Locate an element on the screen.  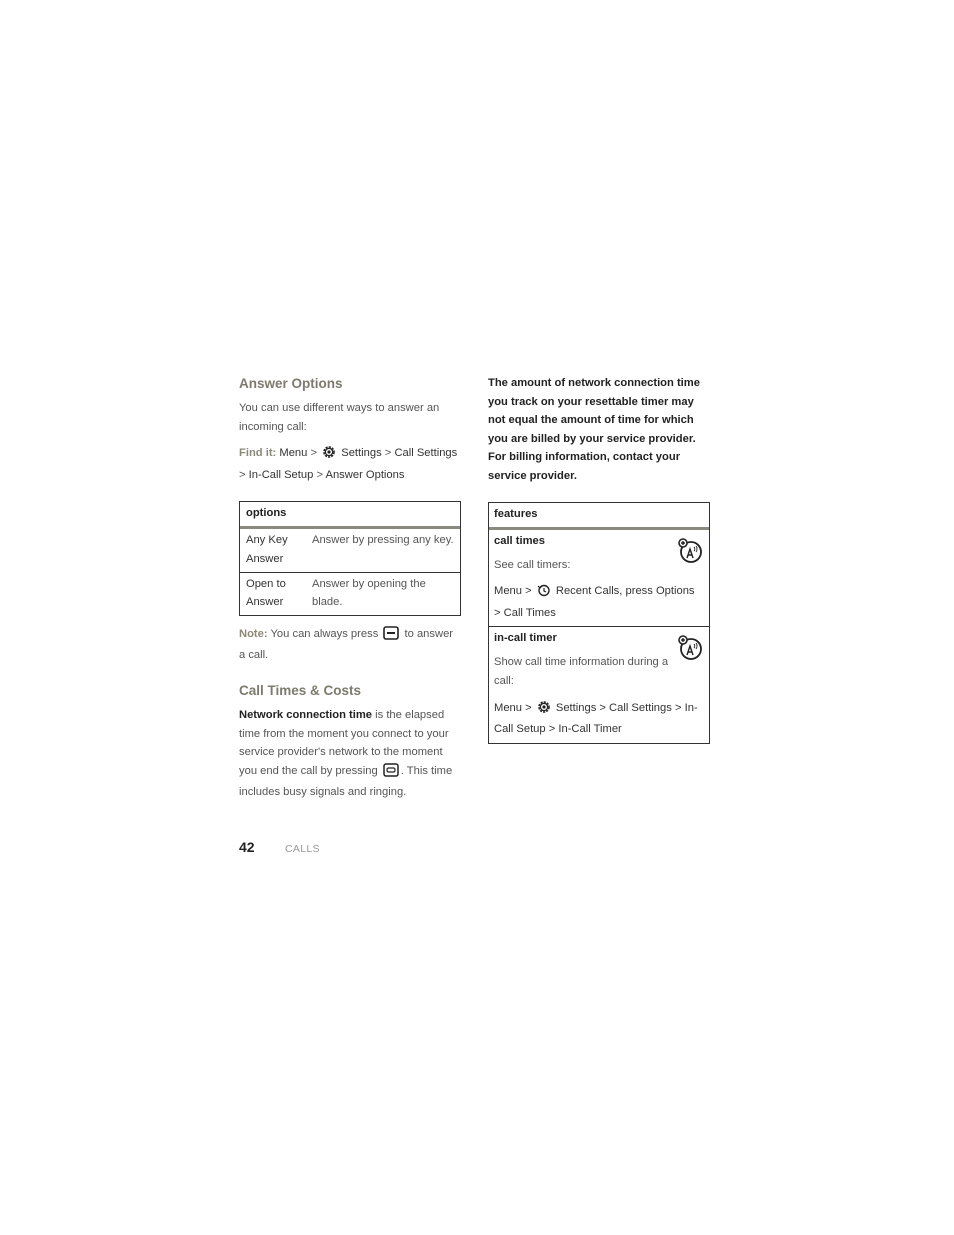
options-table-header: options is located at coordinates (350, 516).